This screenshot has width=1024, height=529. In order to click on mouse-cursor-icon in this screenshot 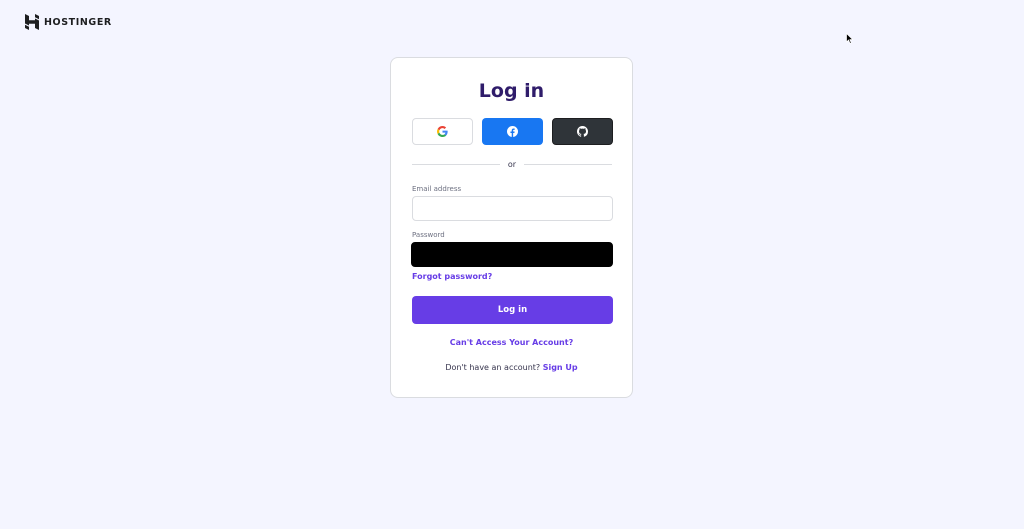, I will do `click(850, 38)`.